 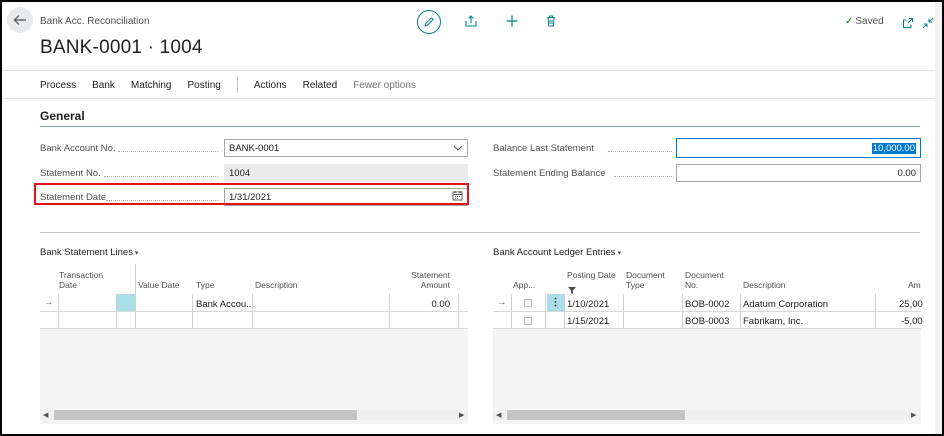 What do you see at coordinates (151, 85) in the screenshot?
I see `menu-matching: Matching` at bounding box center [151, 85].